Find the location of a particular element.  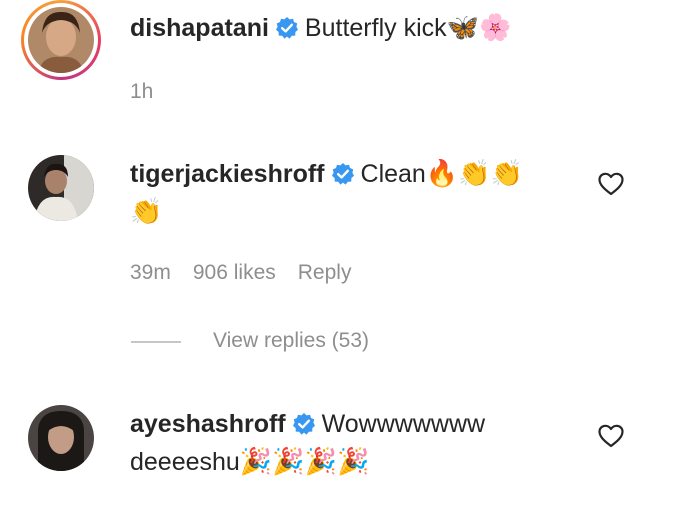

username-dishapatani: dishapatani is located at coordinates (199, 28).